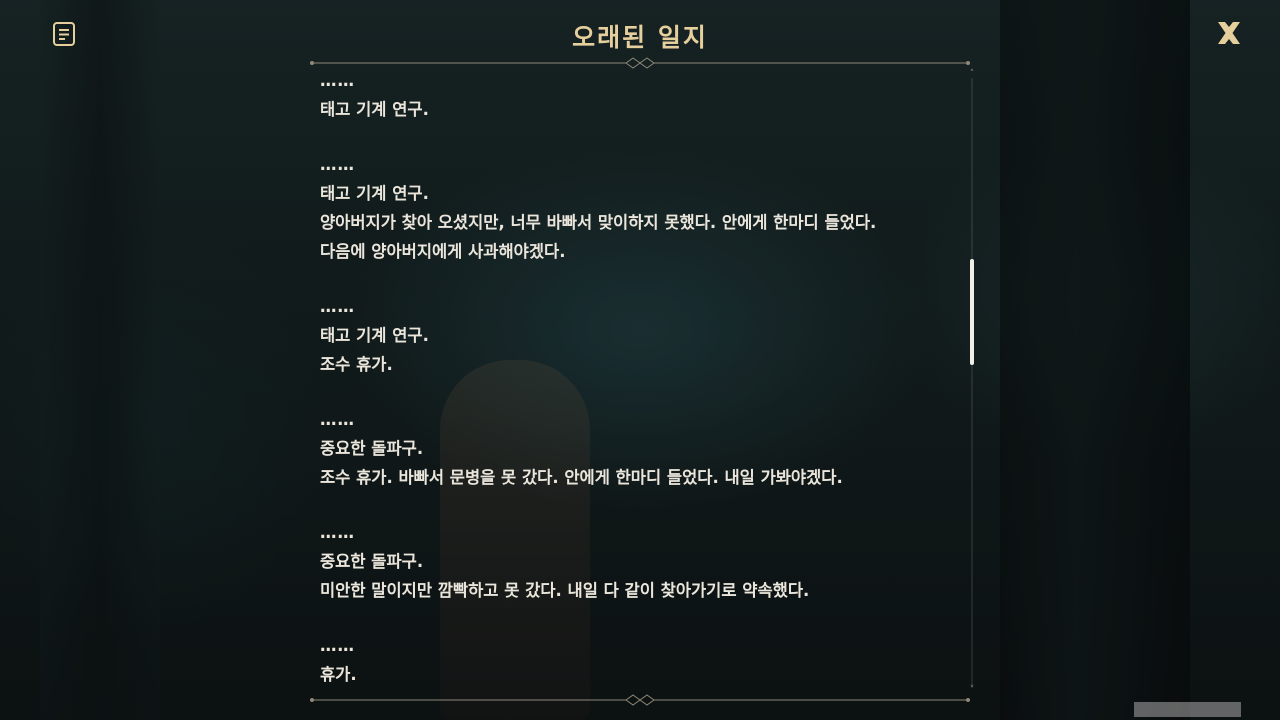 Image resolution: width=1280 pixels, height=720 pixels. I want to click on close-button, so click(1229, 33).